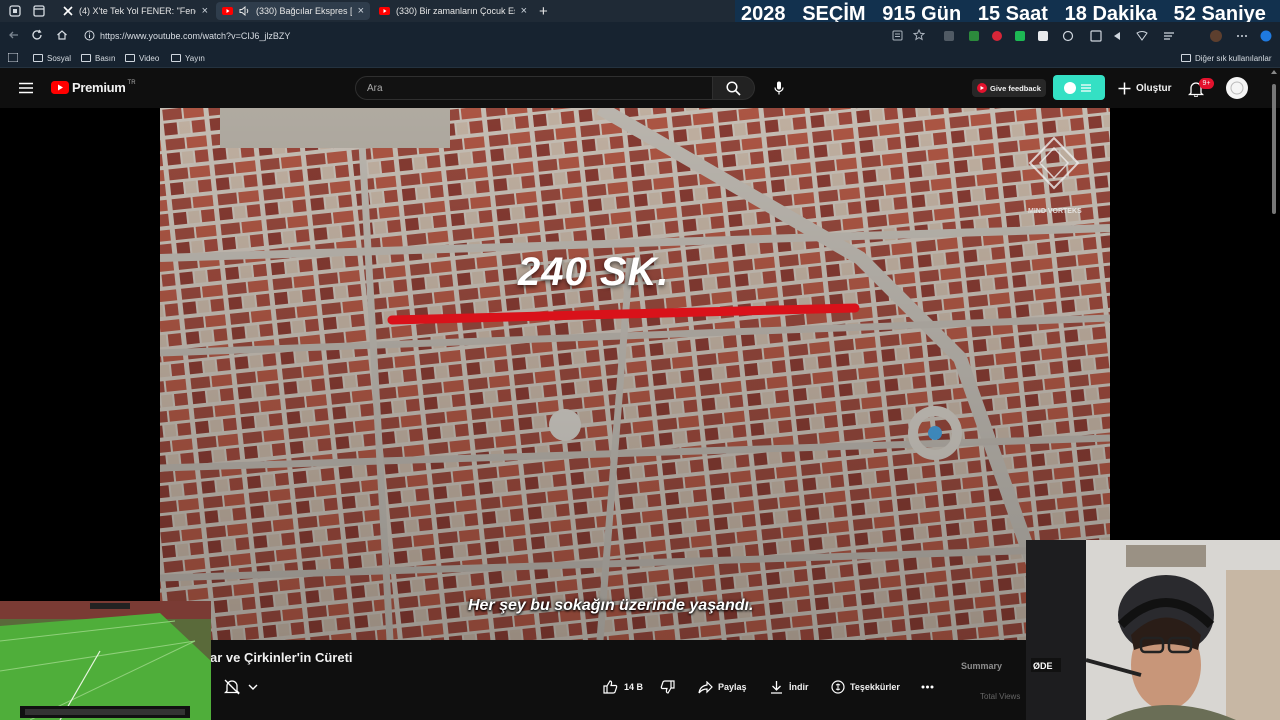 The image size is (1280, 720). What do you see at coordinates (1015, 88) in the screenshot?
I see `feedback-label: Give feedback` at bounding box center [1015, 88].